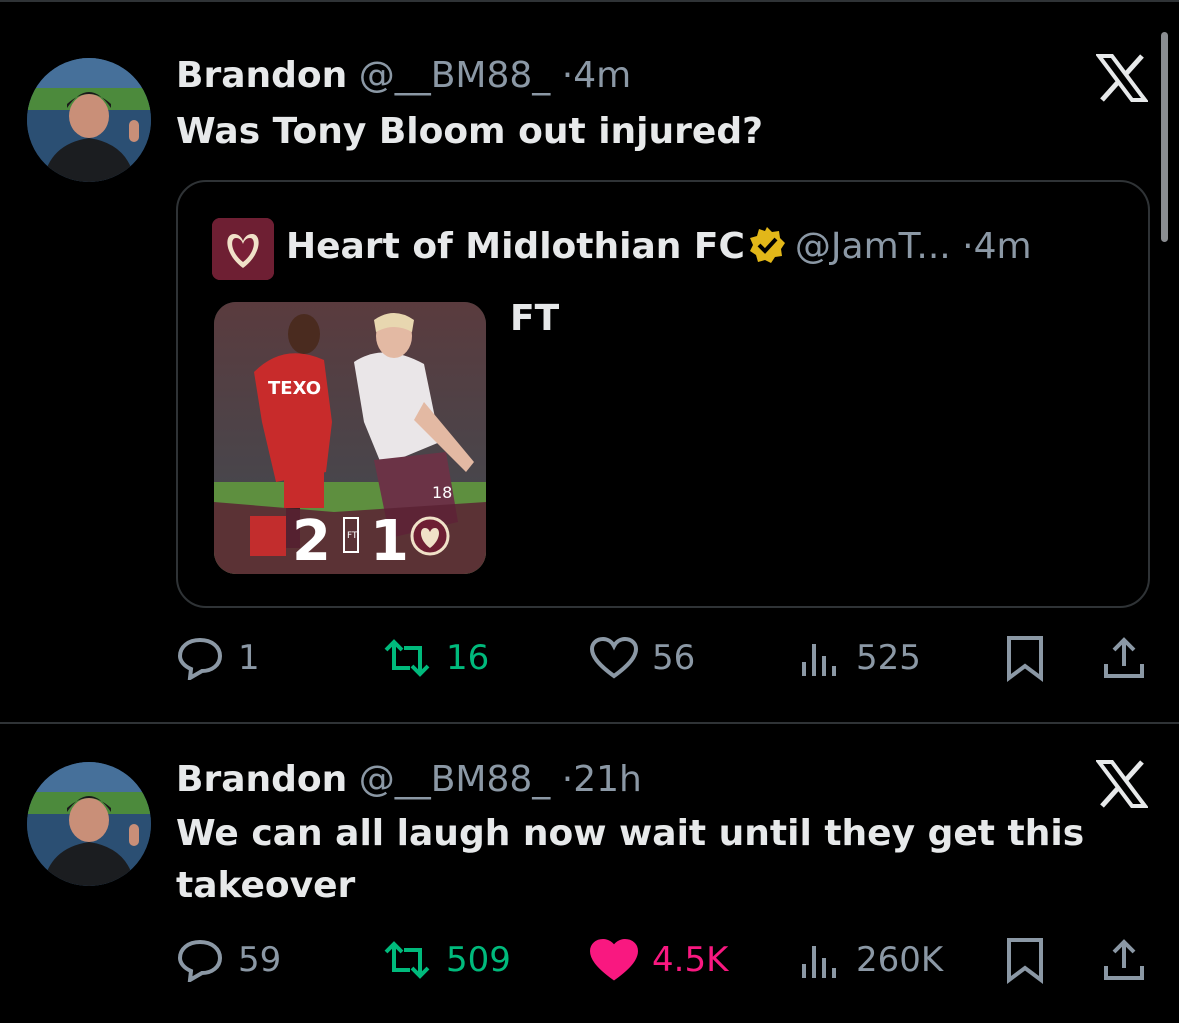 The width and height of the screenshot is (1179, 1023). What do you see at coordinates (260, 960) in the screenshot?
I see `reply-count: 59` at bounding box center [260, 960].